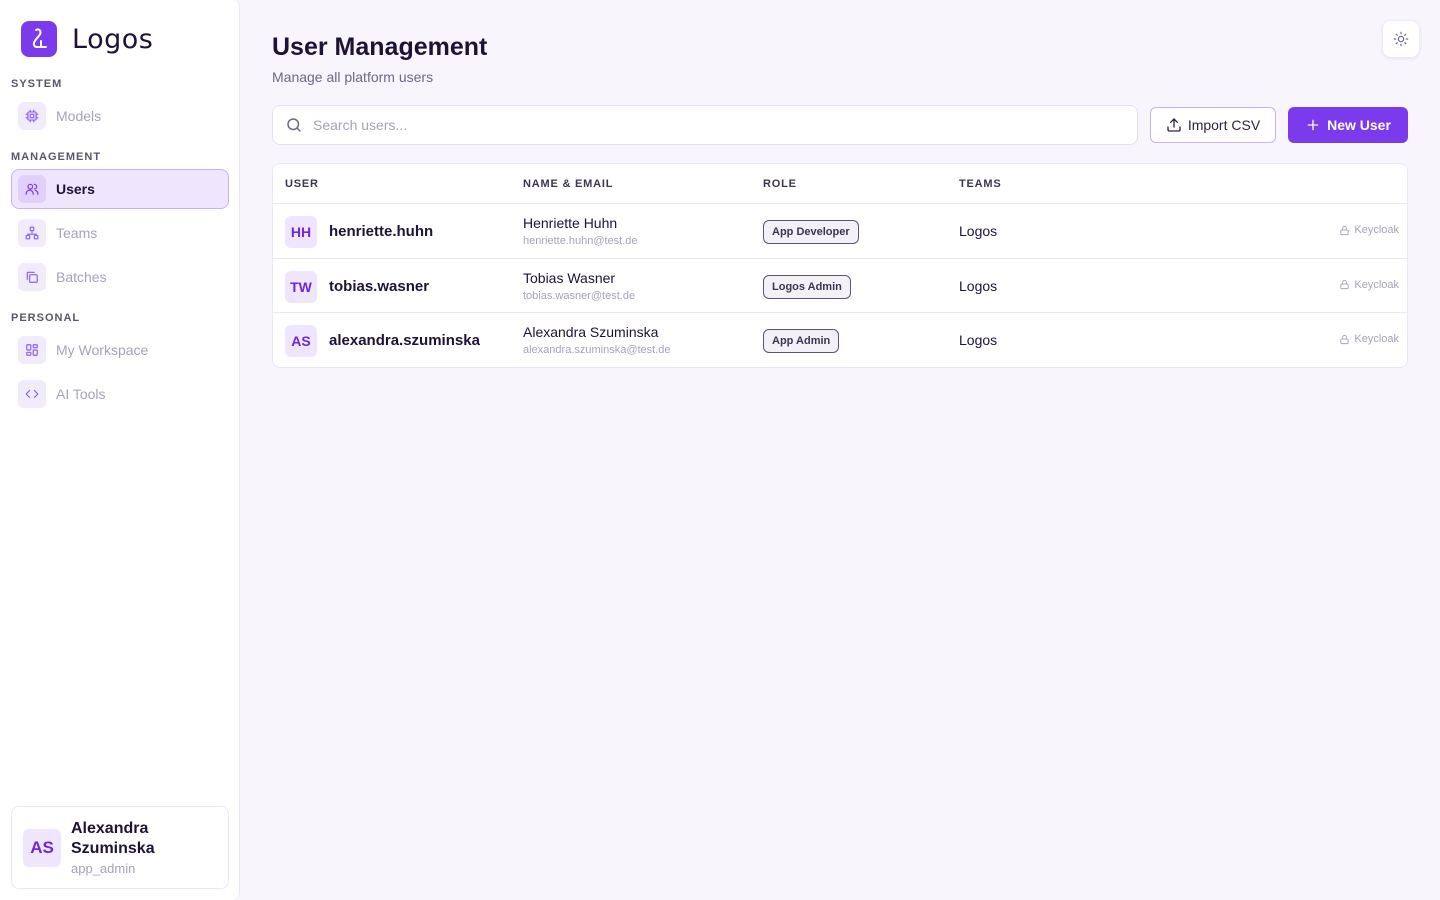 The image size is (1440, 900). I want to click on upload-icon, so click(1174, 125).